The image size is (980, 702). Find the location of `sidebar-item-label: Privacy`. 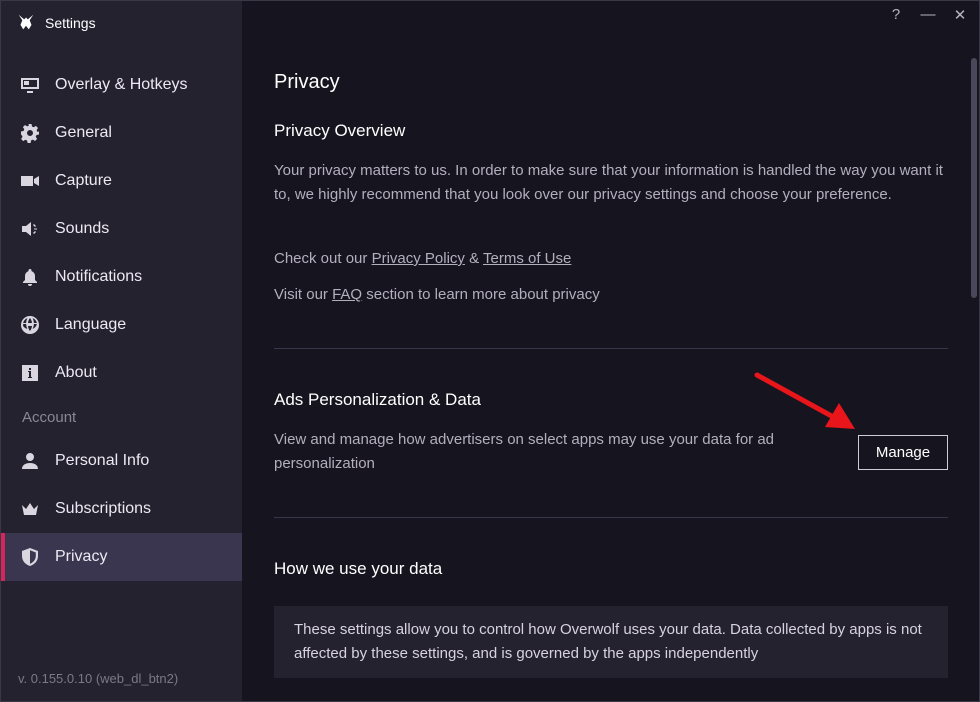

sidebar-item-label: Privacy is located at coordinates (81, 556).